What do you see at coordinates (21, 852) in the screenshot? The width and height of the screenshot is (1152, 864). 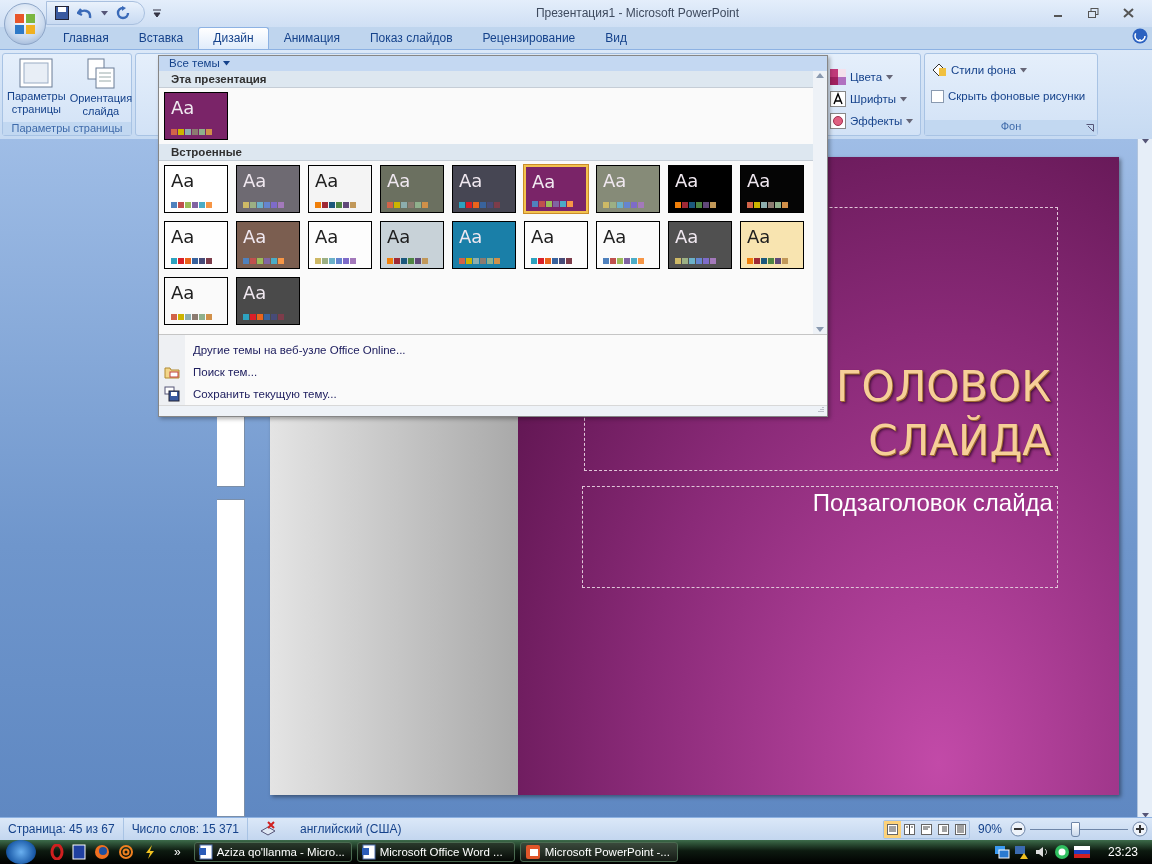 I see `start-button` at bounding box center [21, 852].